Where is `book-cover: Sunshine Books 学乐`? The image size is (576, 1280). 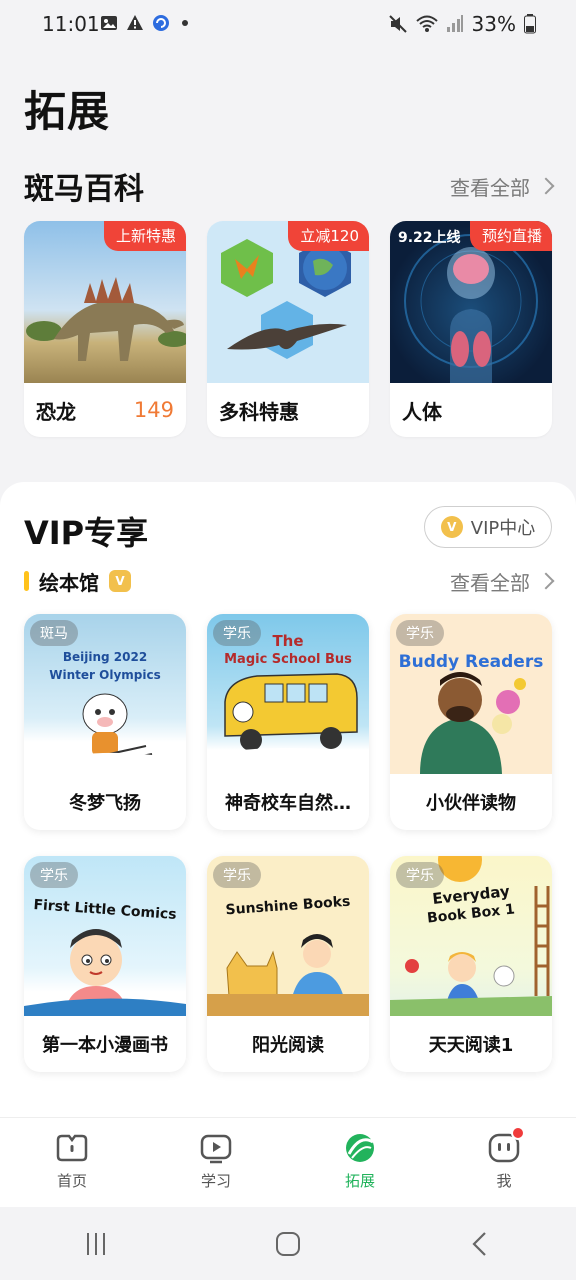 book-cover: Sunshine Books 学乐 is located at coordinates (288, 936).